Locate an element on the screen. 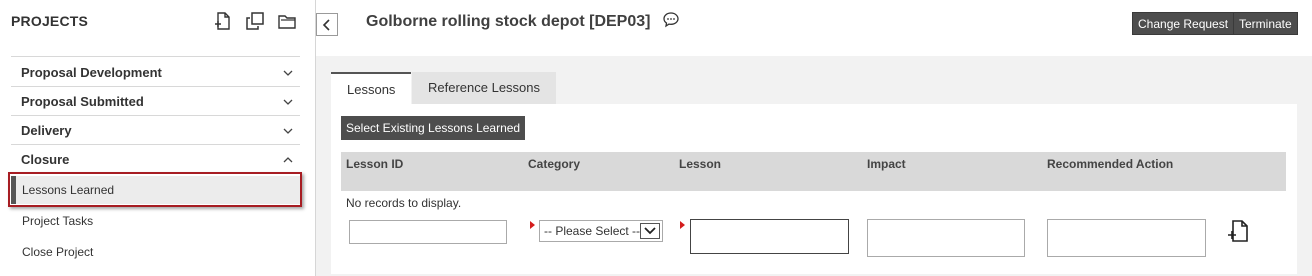 The image size is (1312, 276). sidebar-toolbar is located at coordinates (255, 21).